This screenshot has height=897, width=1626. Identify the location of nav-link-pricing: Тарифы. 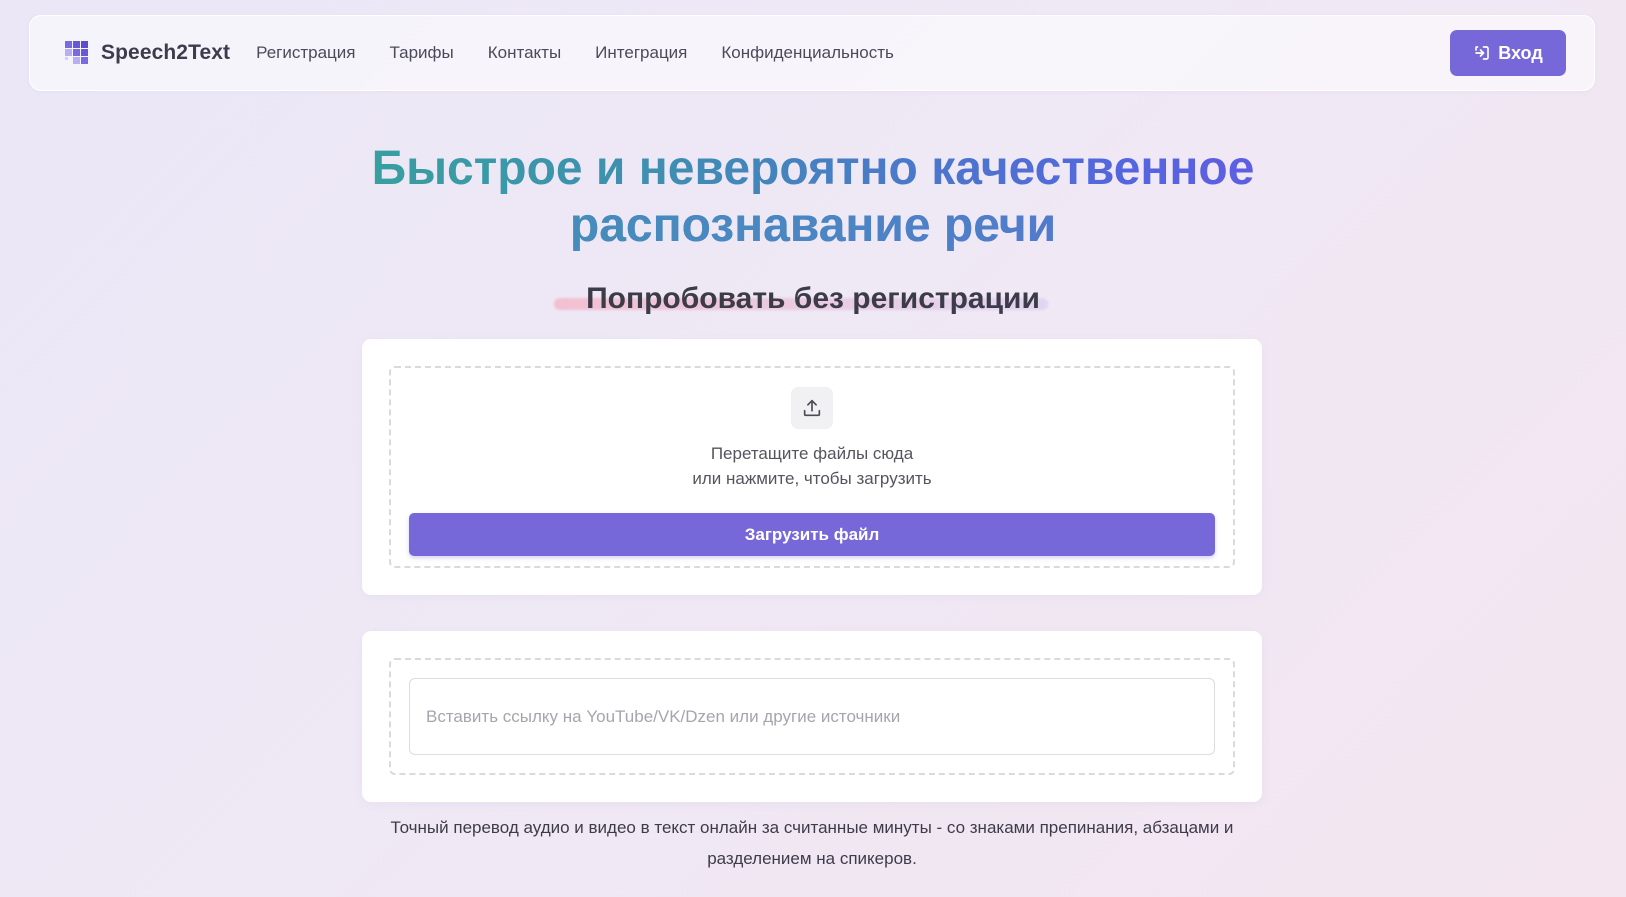
(422, 53).